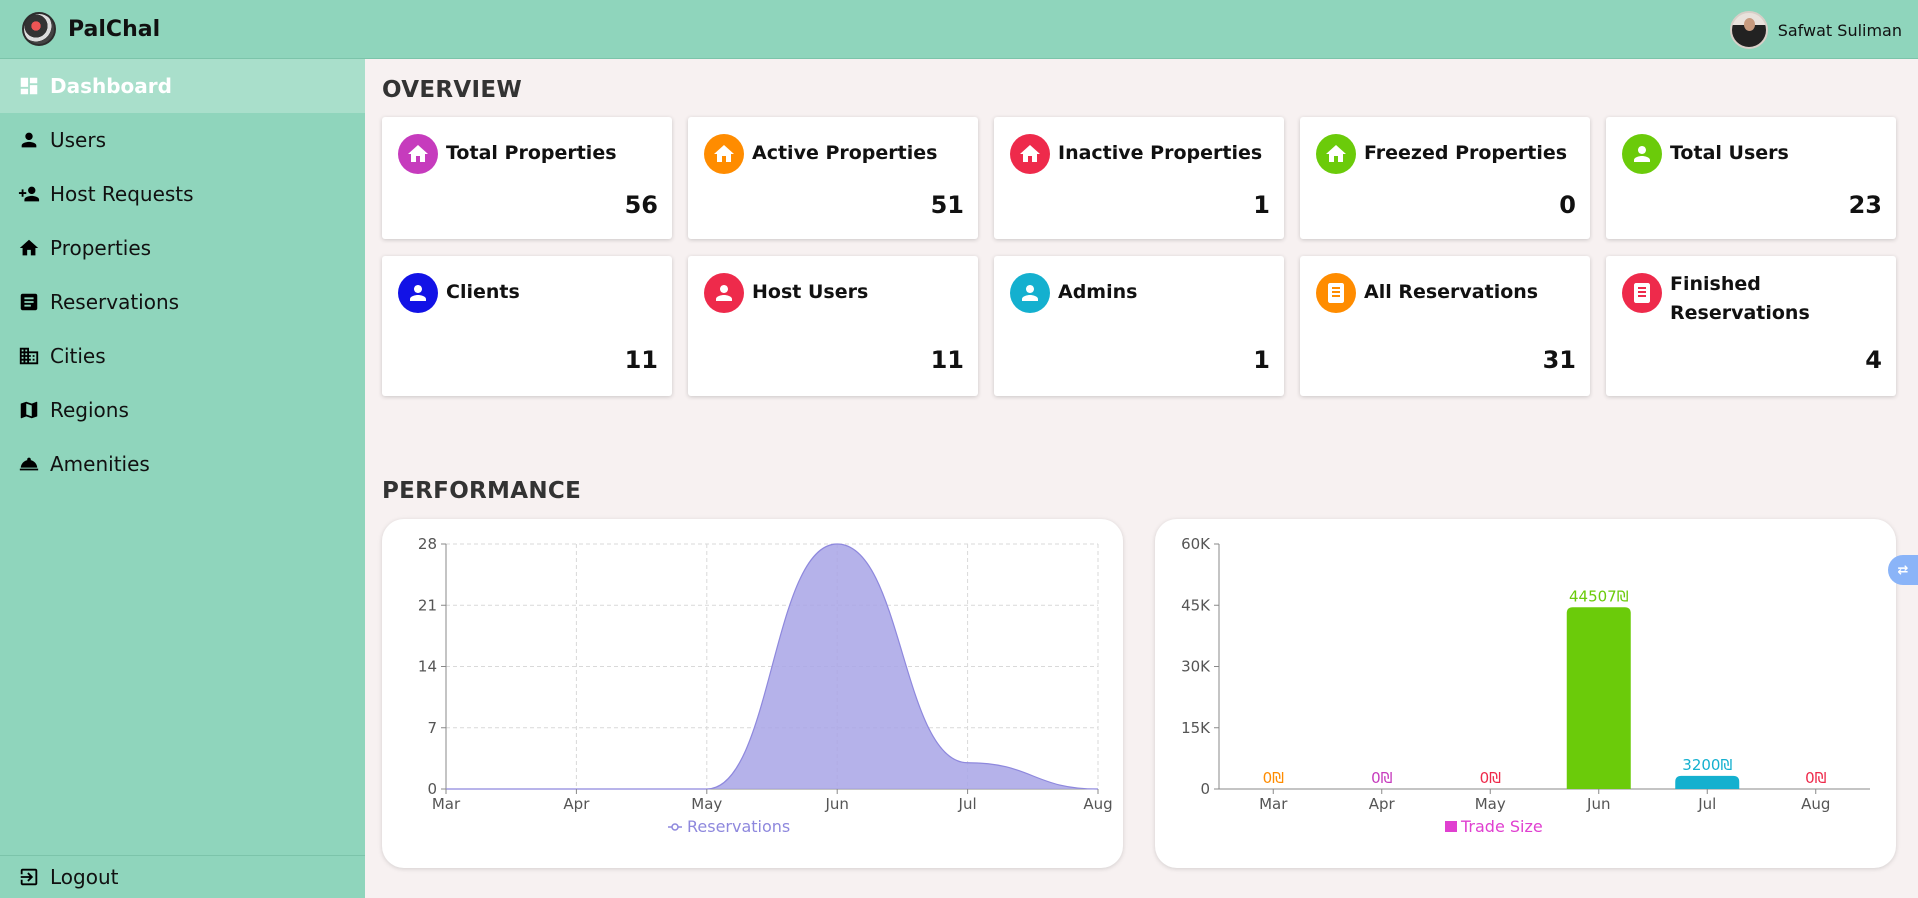 The width and height of the screenshot is (1918, 898). I want to click on card-all-reservations: All Reservations 31, so click(1445, 326).